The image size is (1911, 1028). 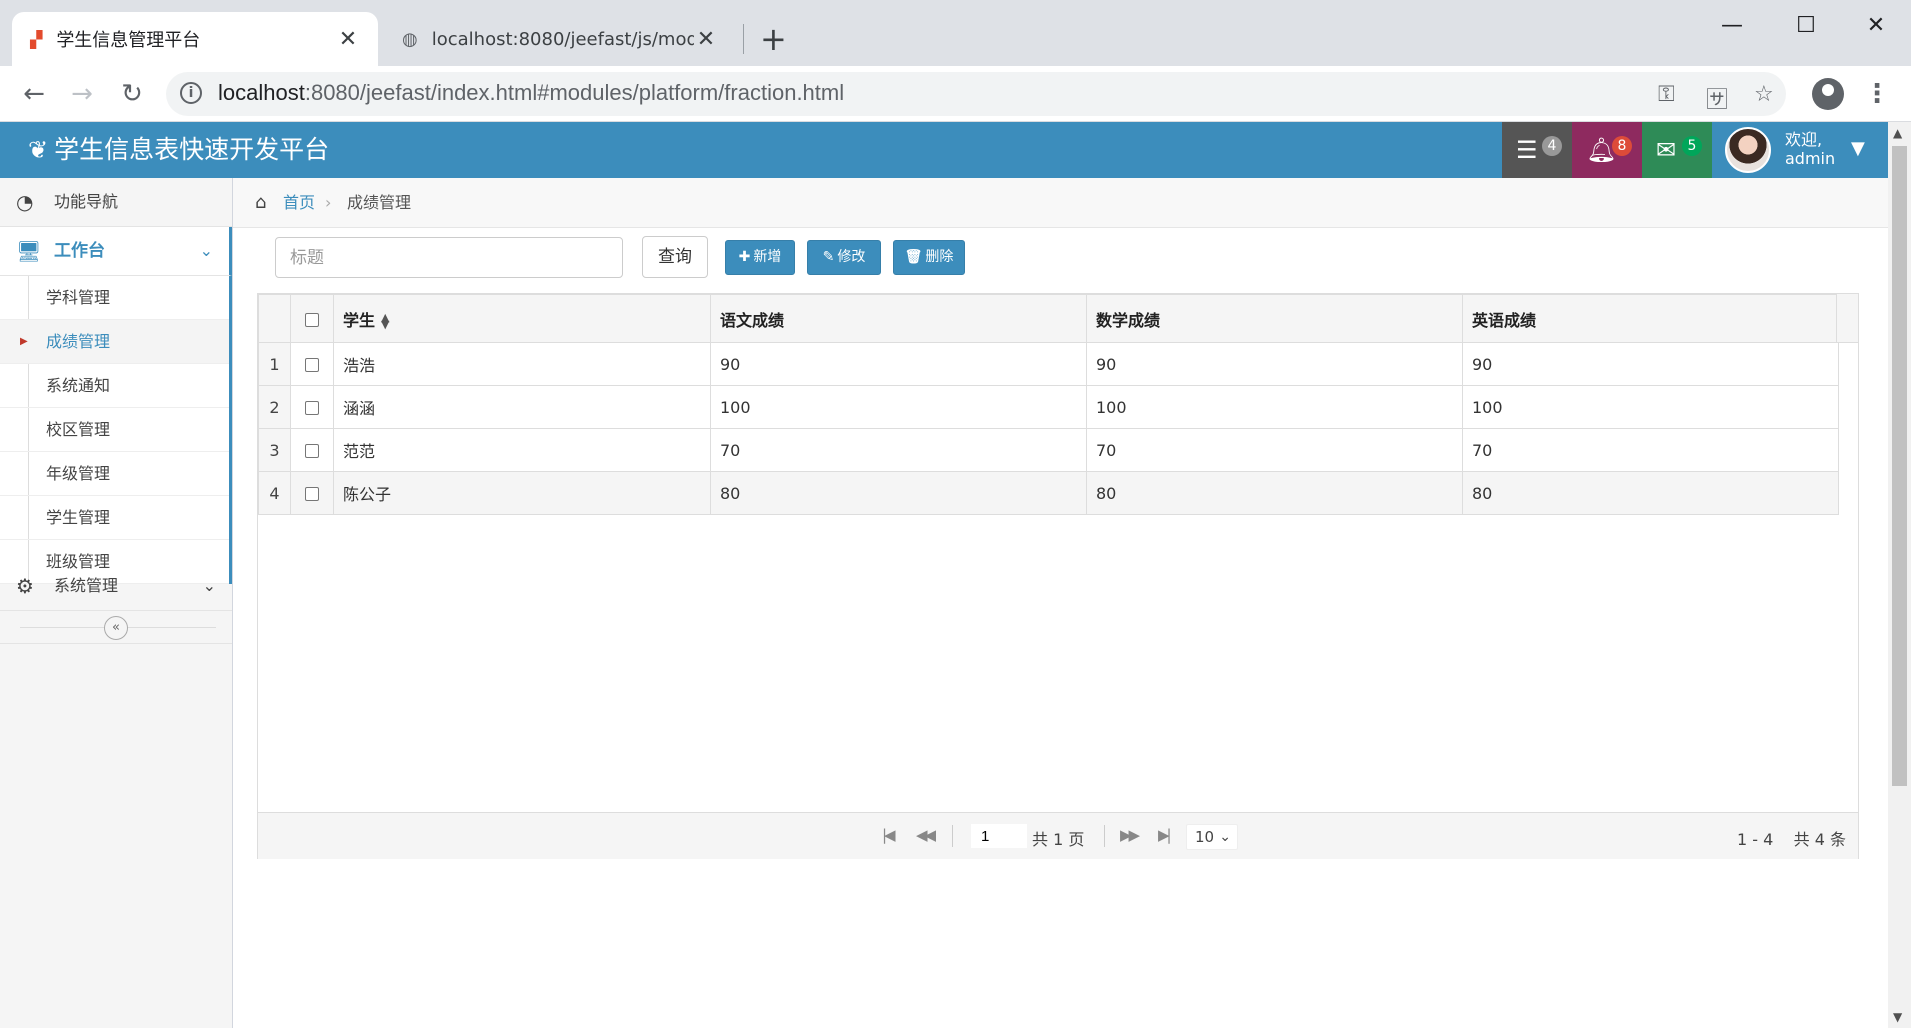 What do you see at coordinates (114, 518) in the screenshot?
I see `sidebar-item-students: 学生管理` at bounding box center [114, 518].